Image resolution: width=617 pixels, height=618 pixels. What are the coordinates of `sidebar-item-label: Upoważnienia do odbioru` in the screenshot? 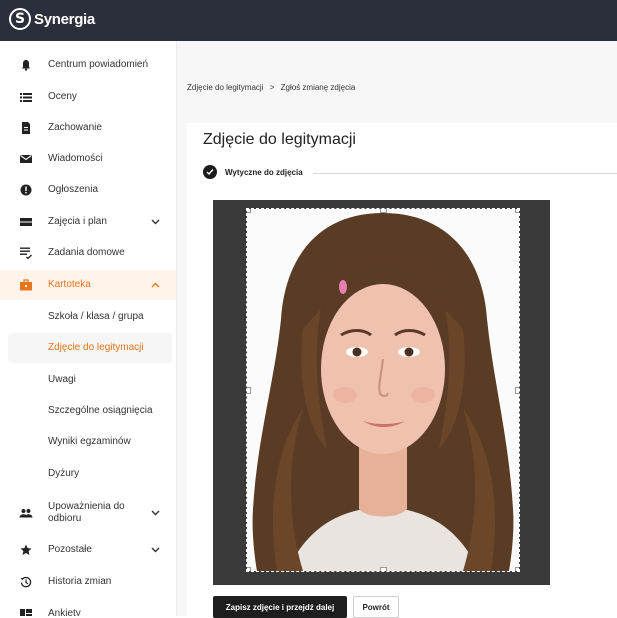 It's located at (86, 512).